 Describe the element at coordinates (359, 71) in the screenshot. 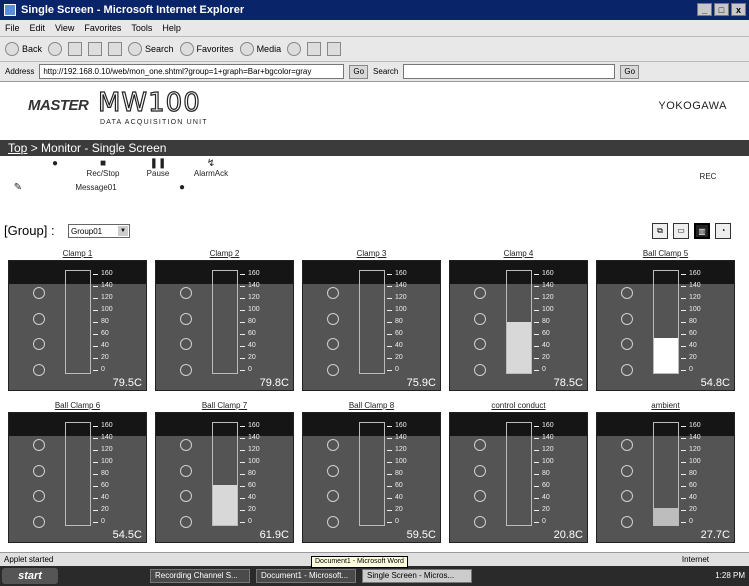

I see `go-button: Go` at that location.